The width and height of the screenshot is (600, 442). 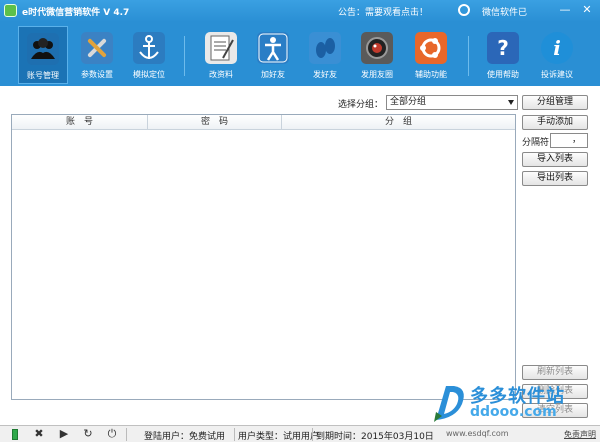 I want to click on column-header-group: 分 组, so click(x=398, y=122).